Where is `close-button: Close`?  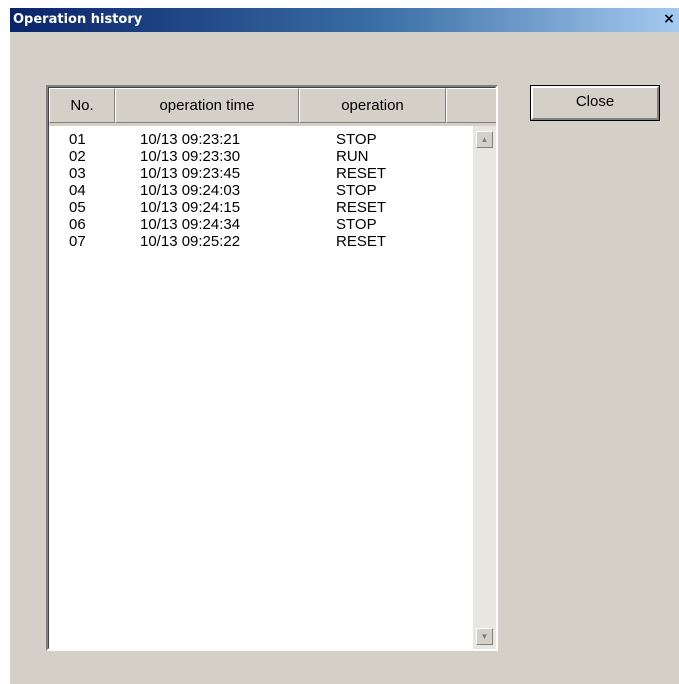 close-button: Close is located at coordinates (595, 103).